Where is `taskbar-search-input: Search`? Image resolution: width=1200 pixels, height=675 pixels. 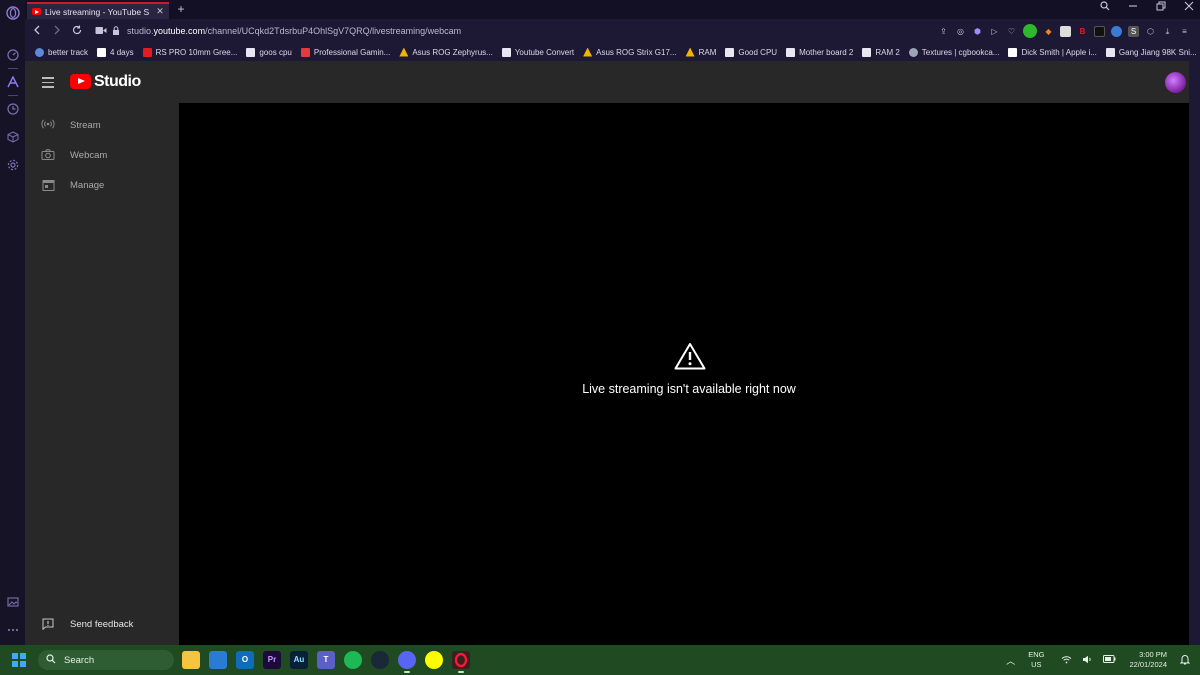
taskbar-search-input: Search is located at coordinates (106, 660).